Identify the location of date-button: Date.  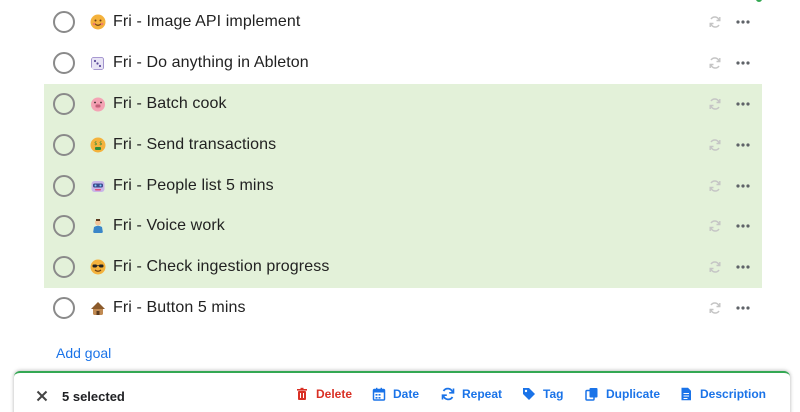
(395, 394).